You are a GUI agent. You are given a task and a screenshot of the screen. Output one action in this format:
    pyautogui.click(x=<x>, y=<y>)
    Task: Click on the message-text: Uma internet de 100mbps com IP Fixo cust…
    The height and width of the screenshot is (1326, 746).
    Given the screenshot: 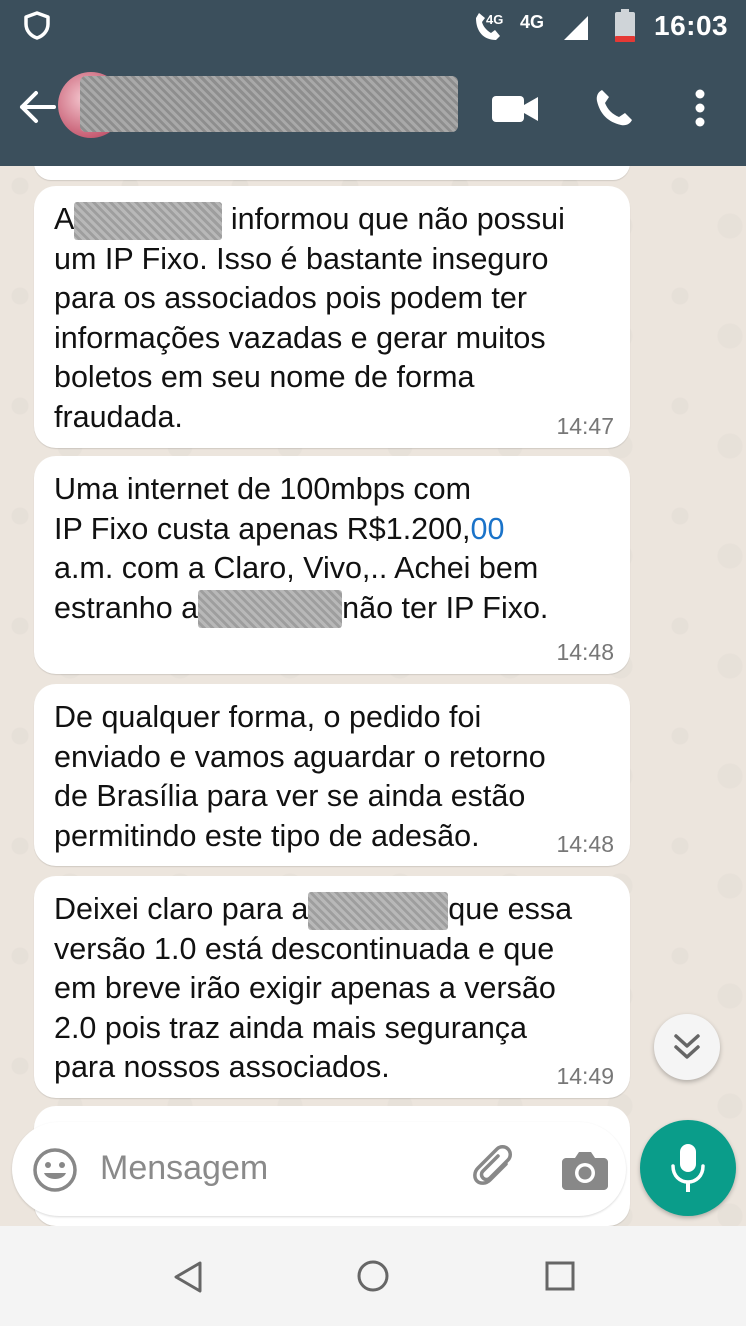 What is the action you would take?
    pyautogui.click(x=334, y=549)
    